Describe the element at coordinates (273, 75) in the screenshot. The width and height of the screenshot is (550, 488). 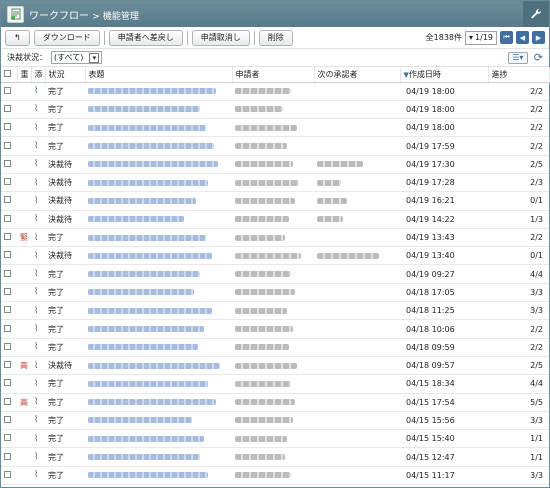
I see `column-applicant: 申請者` at that location.